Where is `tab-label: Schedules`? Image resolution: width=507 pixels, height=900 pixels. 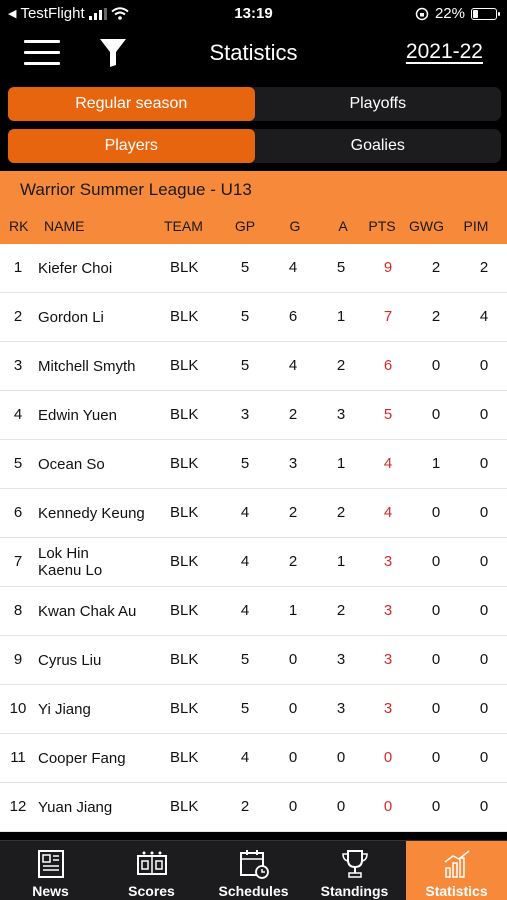 tab-label: Schedules is located at coordinates (253, 891).